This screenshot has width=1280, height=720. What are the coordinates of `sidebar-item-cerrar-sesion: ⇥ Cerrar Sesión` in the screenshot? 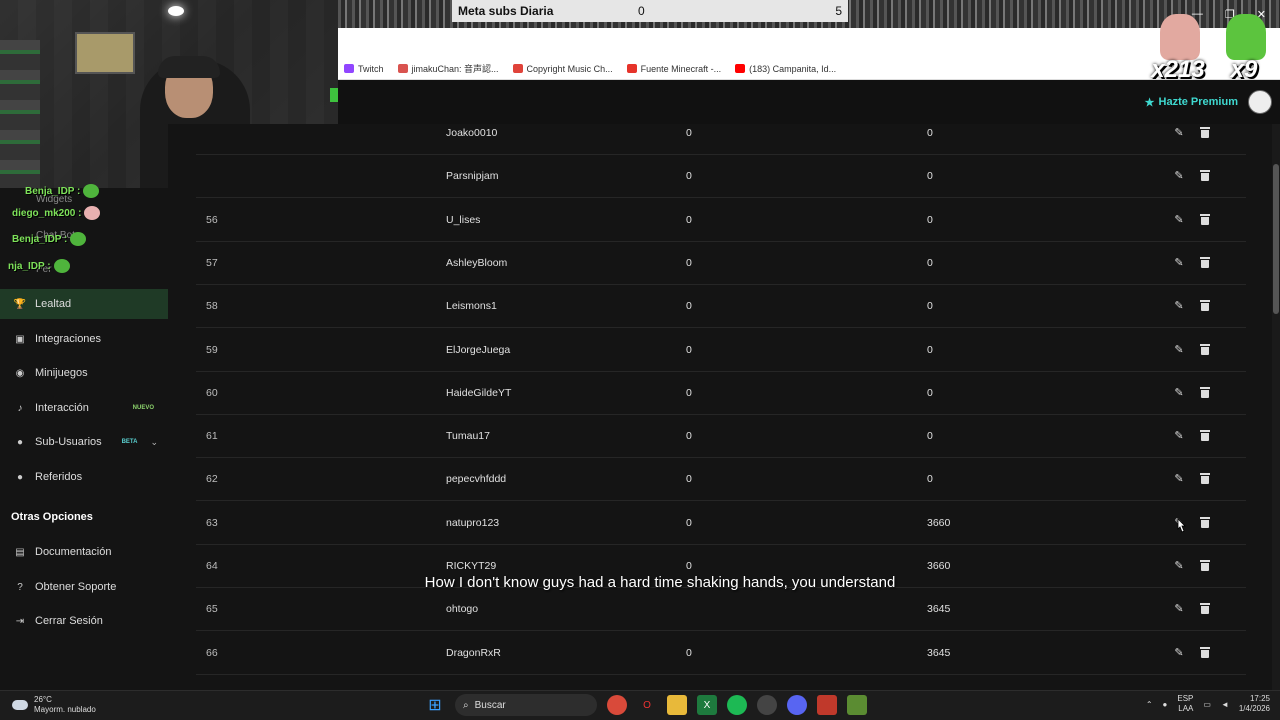 It's located at (84, 621).